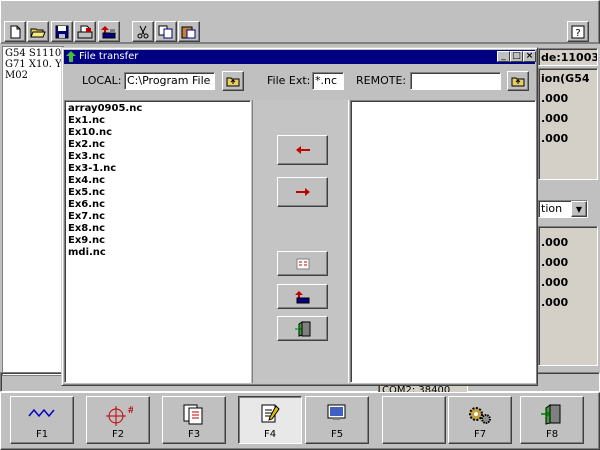 The height and width of the screenshot is (450, 600). What do you see at coordinates (300, 22) in the screenshot?
I see `main-toolbar: ?` at bounding box center [300, 22].